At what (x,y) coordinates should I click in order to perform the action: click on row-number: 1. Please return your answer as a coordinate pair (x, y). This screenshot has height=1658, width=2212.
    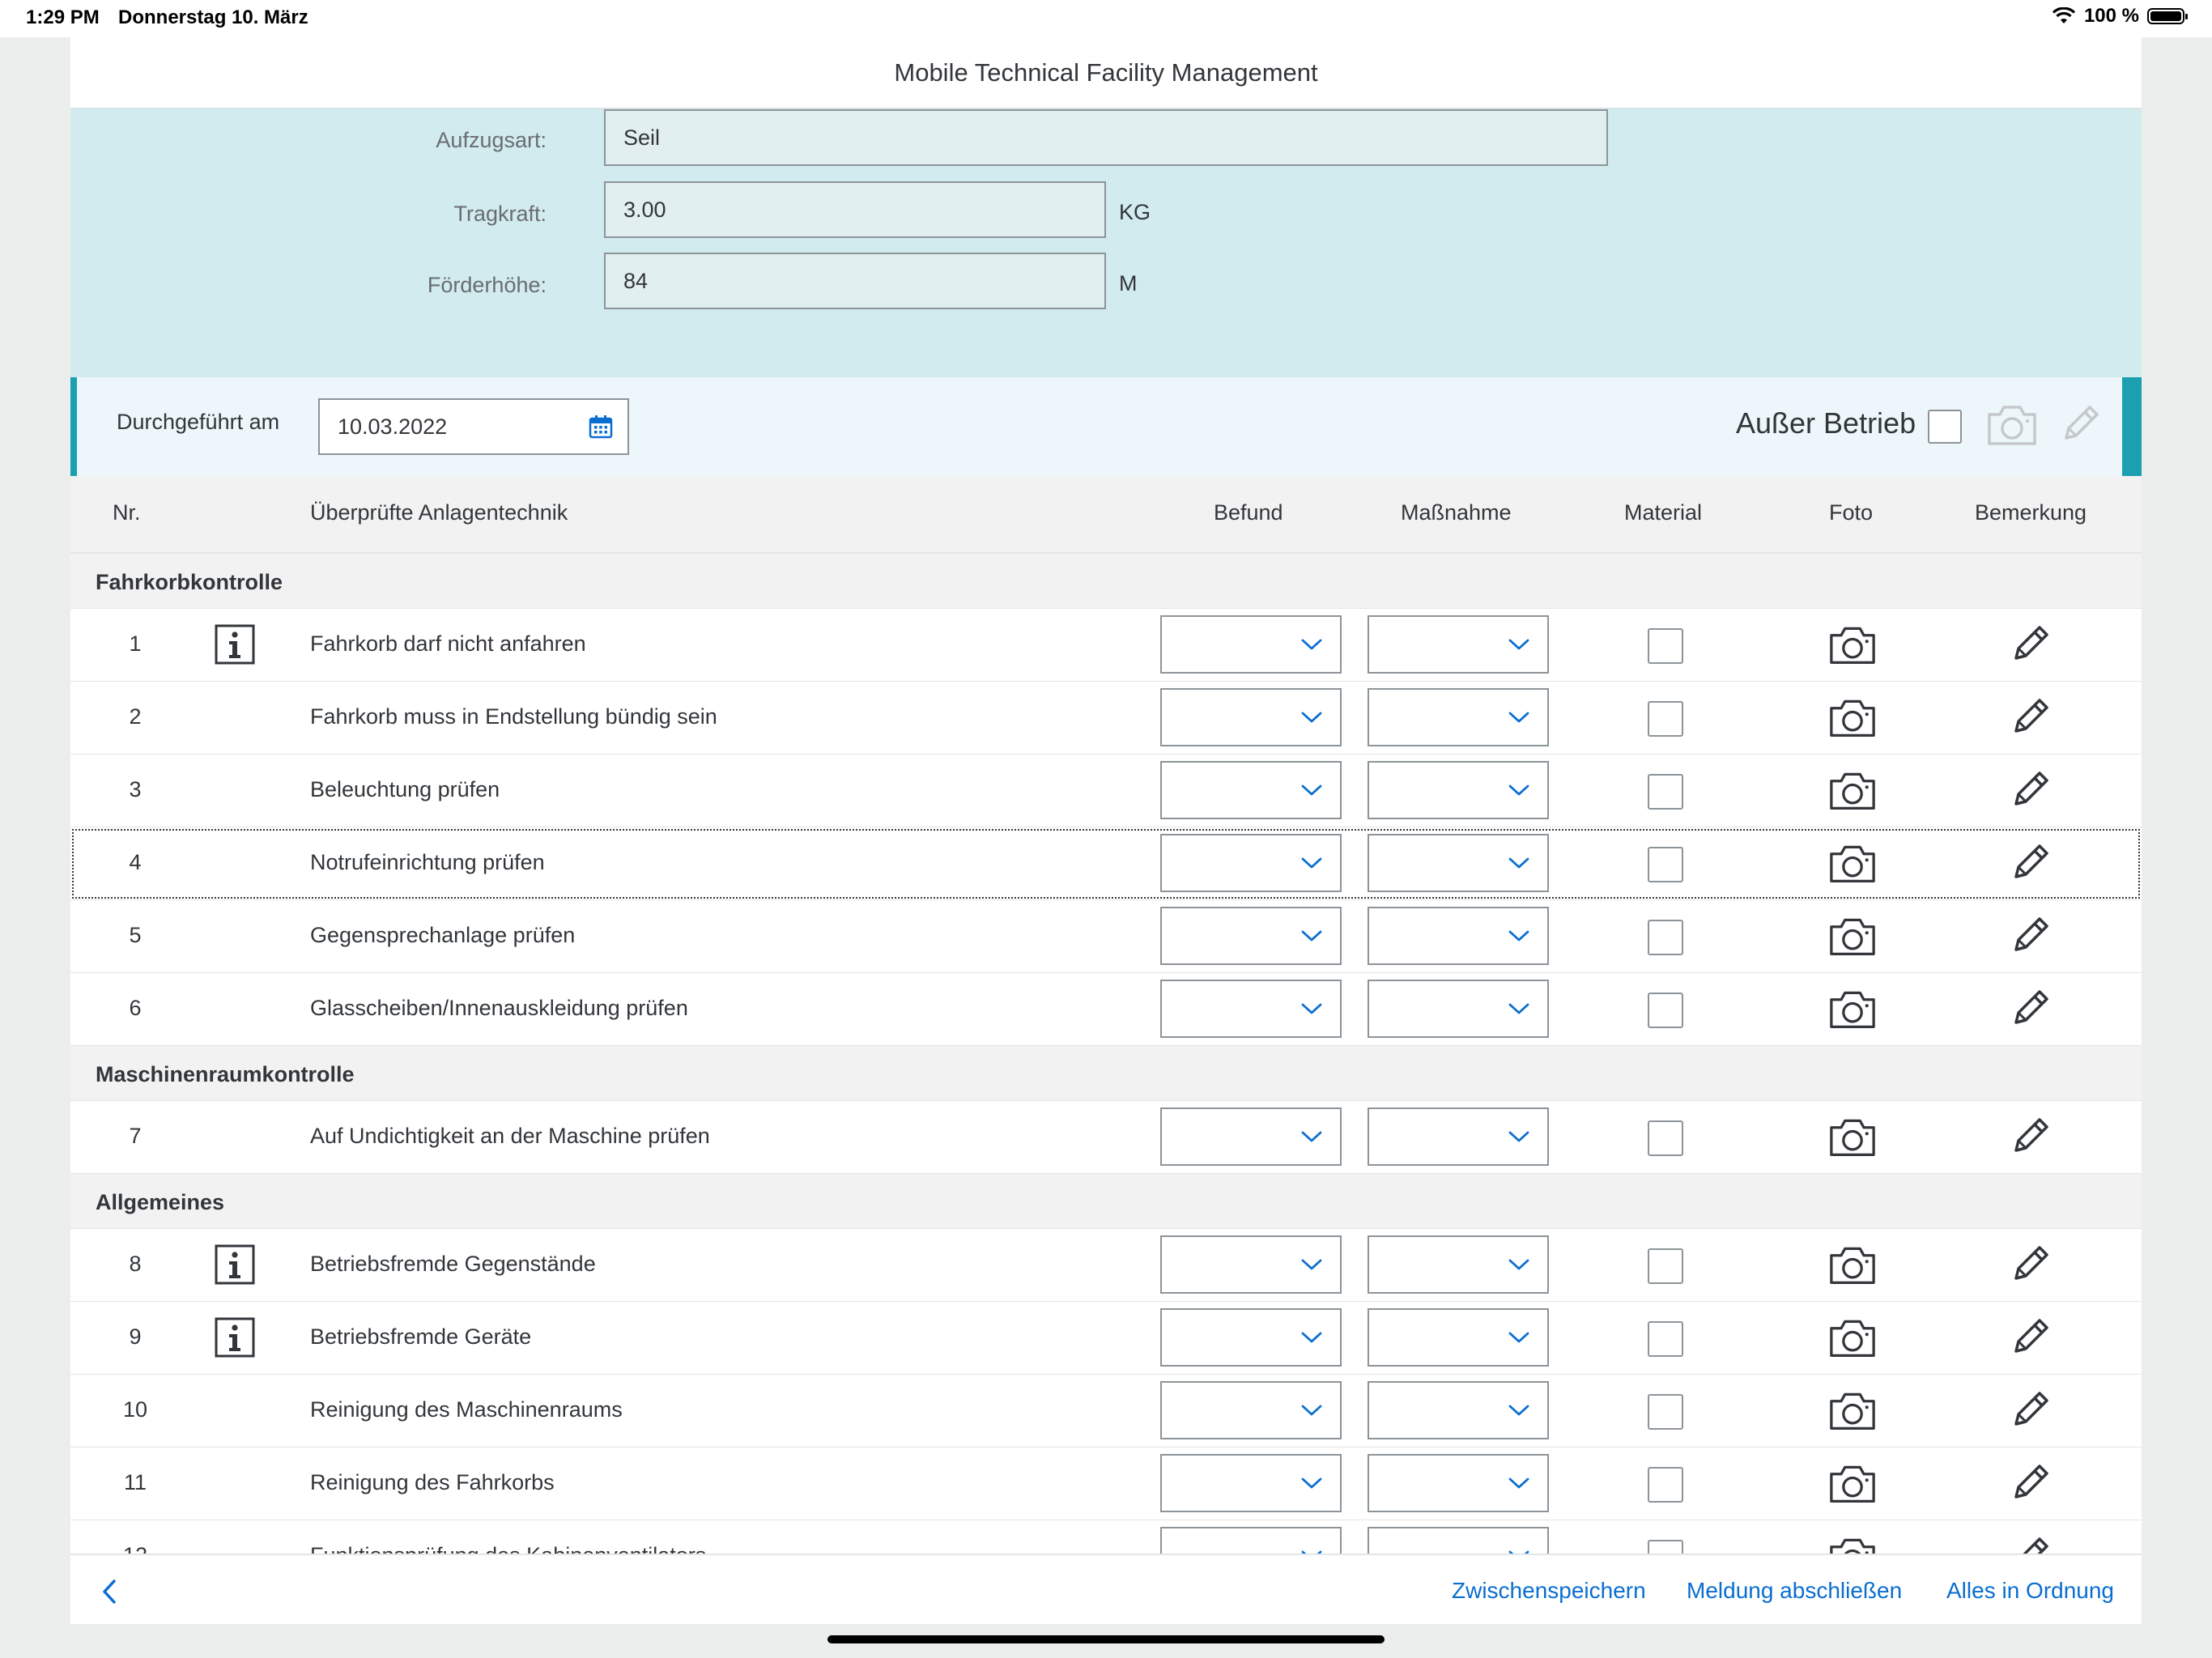
    Looking at the image, I should click on (136, 643).